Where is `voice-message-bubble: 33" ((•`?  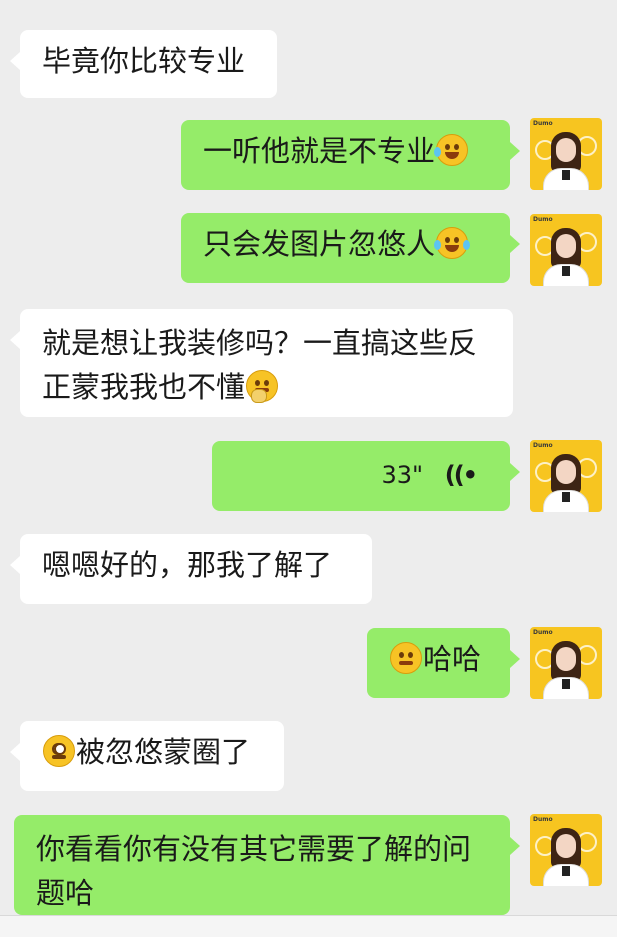
voice-message-bubble: 33" ((• is located at coordinates (366, 476).